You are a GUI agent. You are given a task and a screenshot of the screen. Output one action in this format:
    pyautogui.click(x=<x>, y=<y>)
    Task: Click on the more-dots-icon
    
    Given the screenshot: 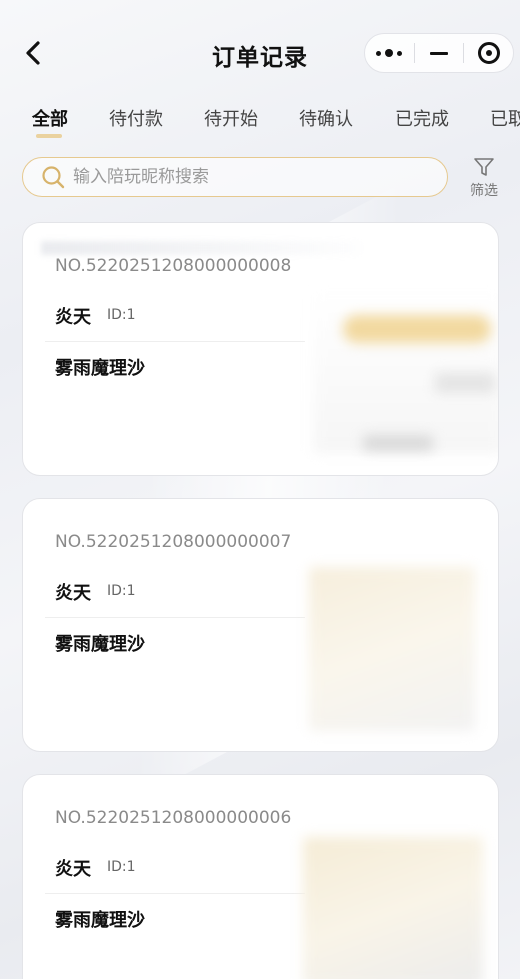 What is the action you would take?
    pyautogui.click(x=389, y=53)
    